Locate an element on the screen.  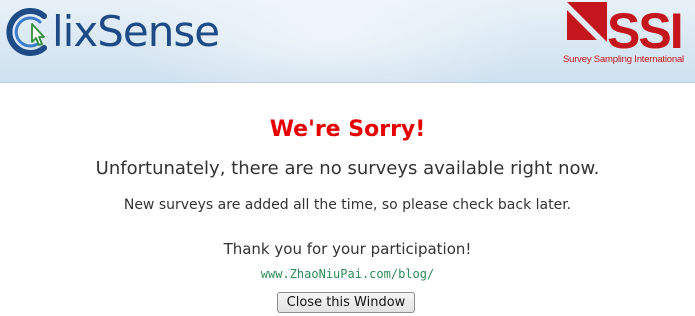
ssi-logo-mark: SSI is located at coordinates (625, 28).